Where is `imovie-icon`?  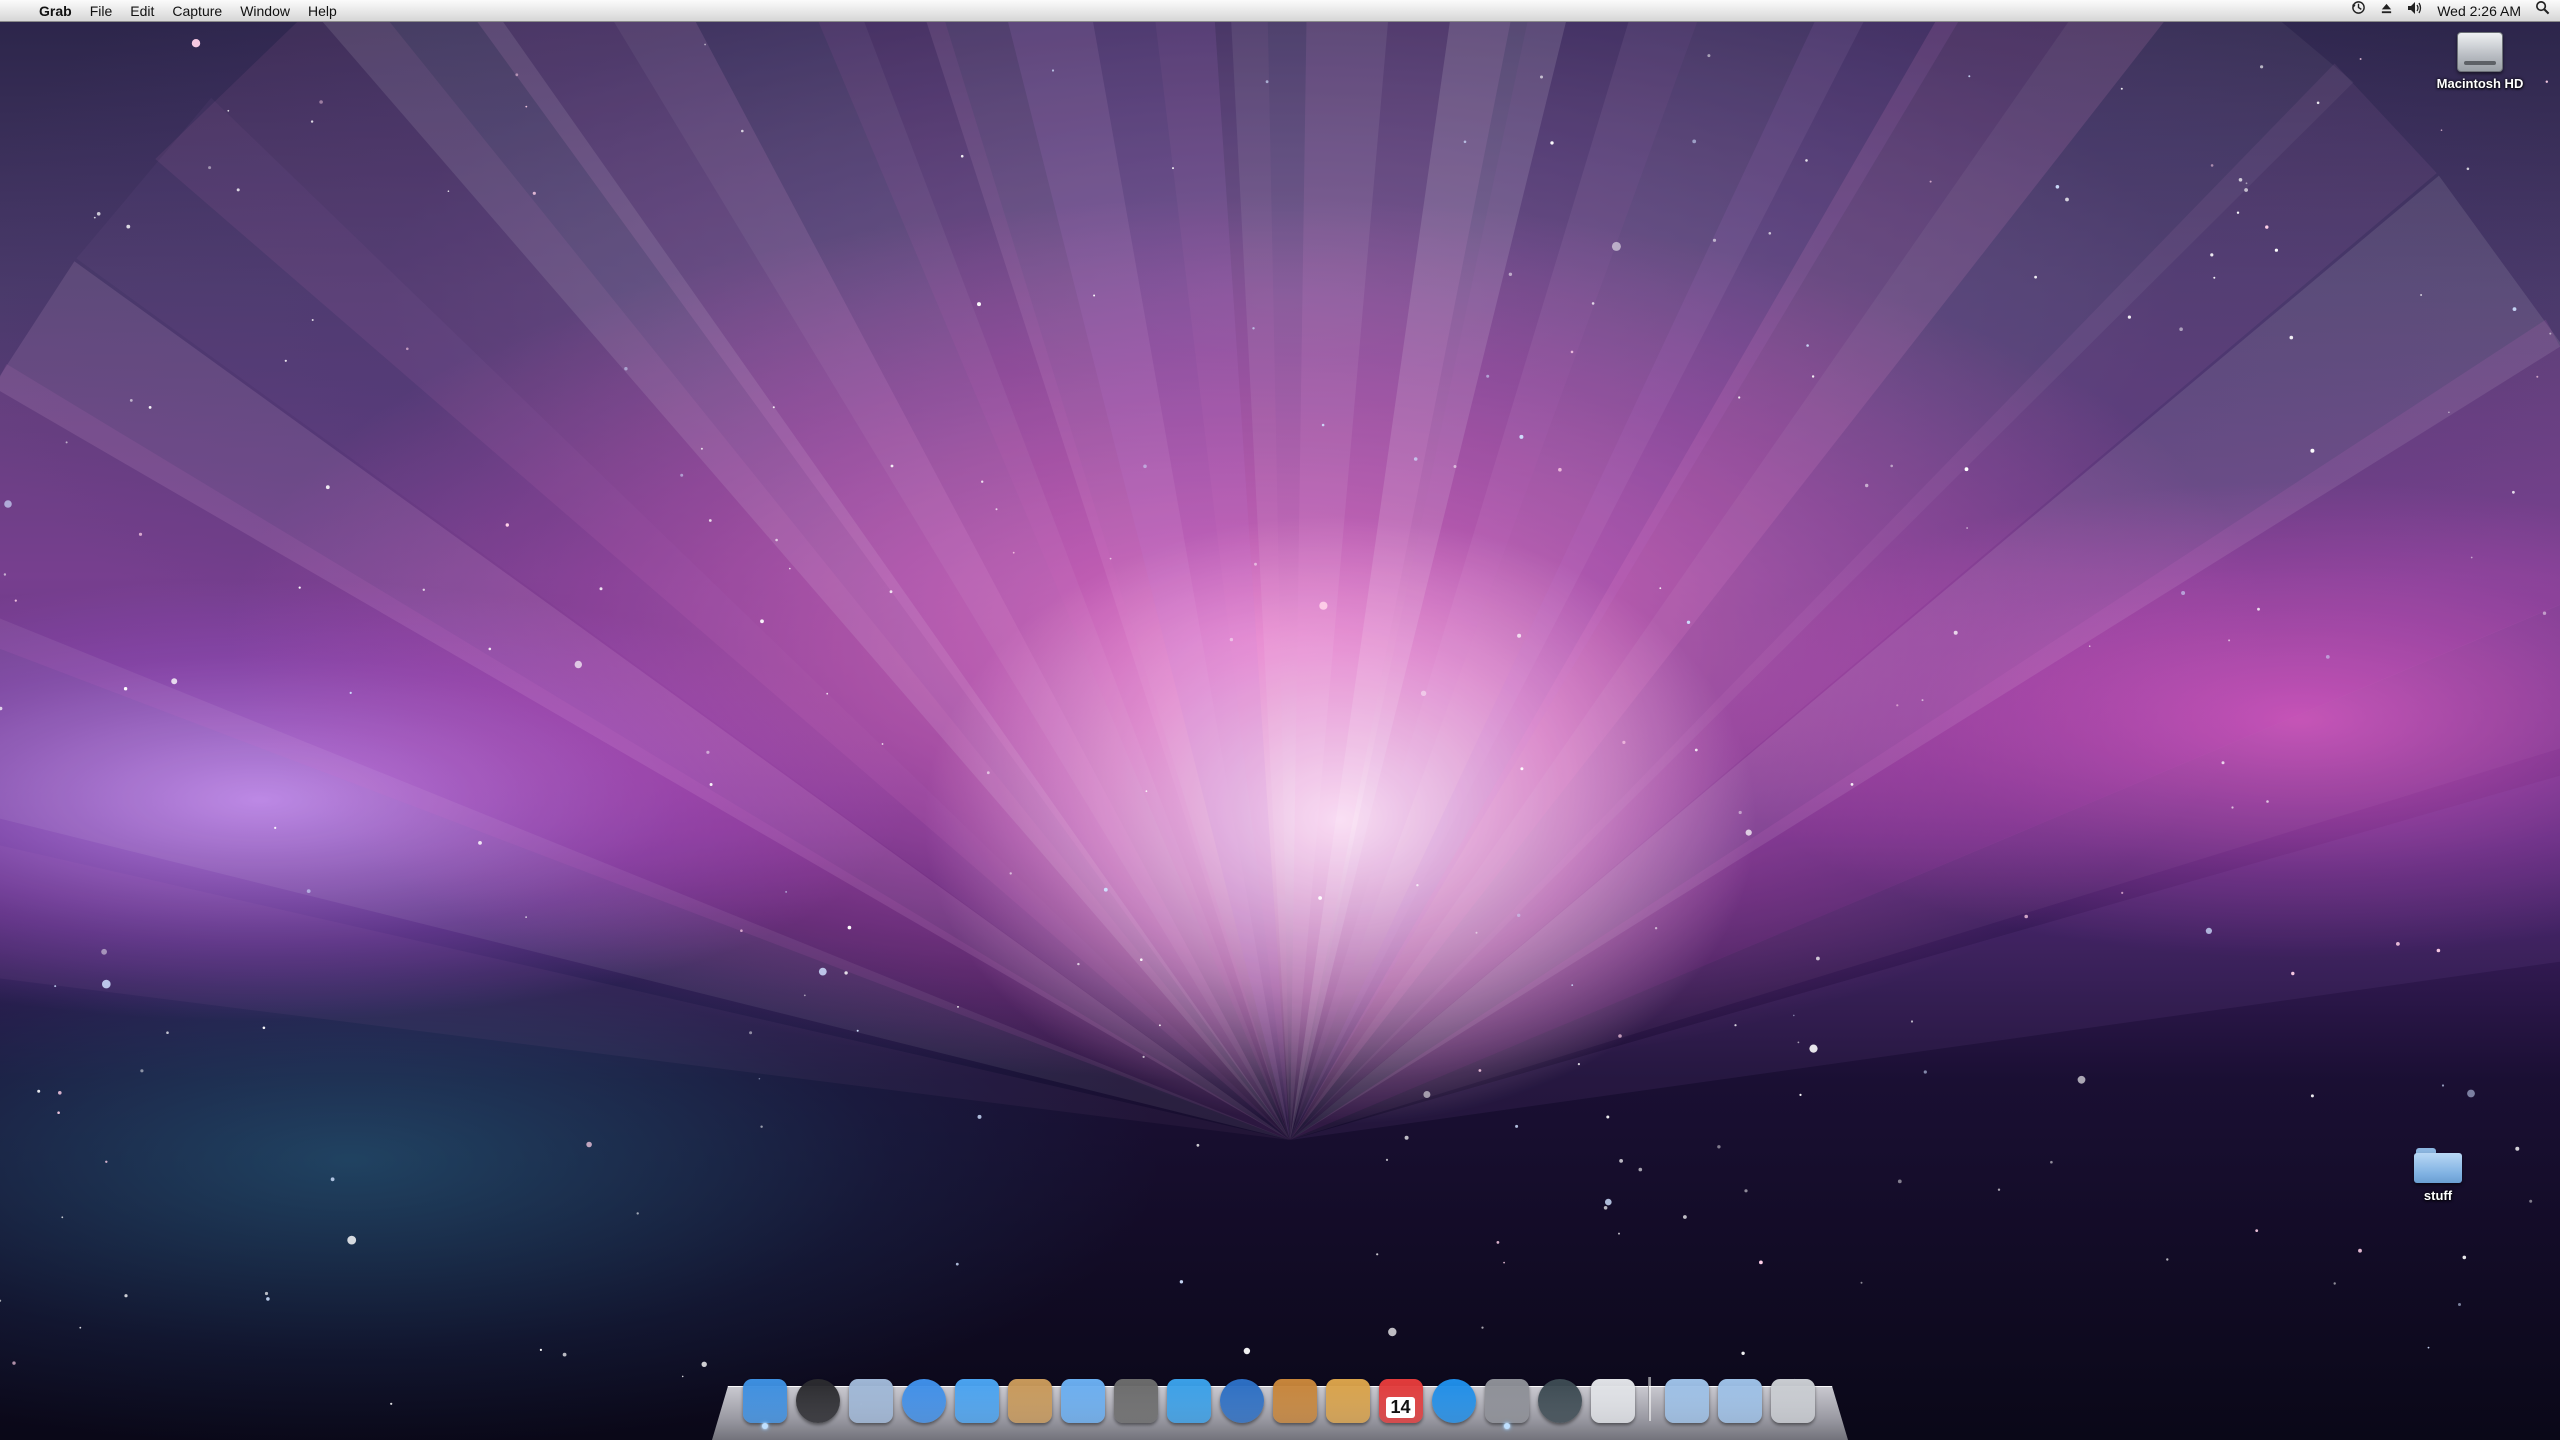 imovie-icon is located at coordinates (1188, 1401).